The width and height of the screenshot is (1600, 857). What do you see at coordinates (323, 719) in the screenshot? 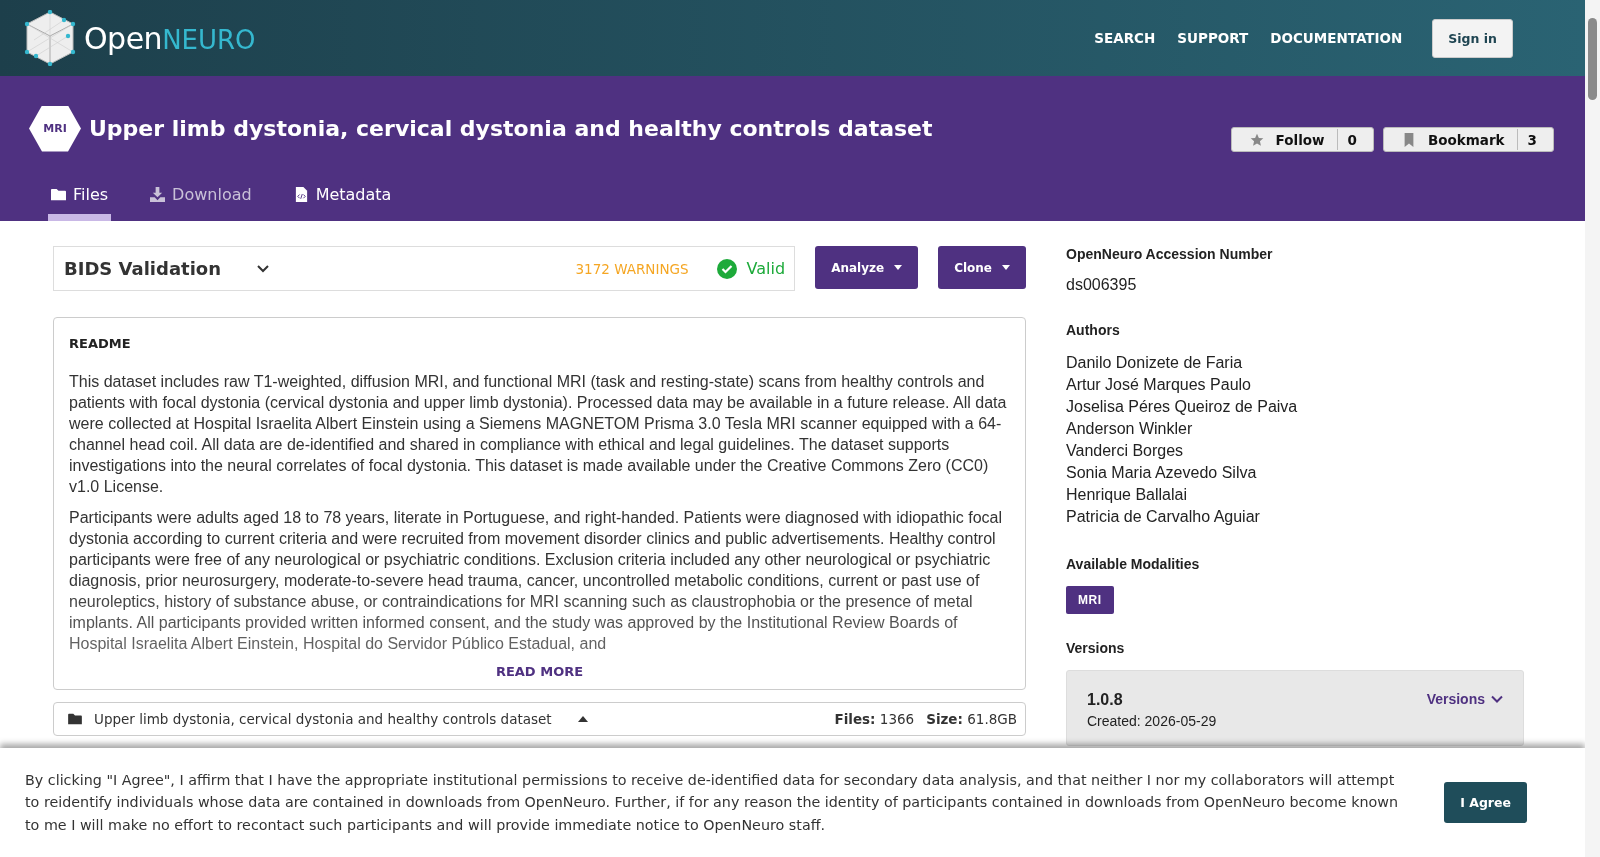
I see `dataset-folder-name: Upper limb dystonia, cervical dystonia and healthy controls dataset` at bounding box center [323, 719].